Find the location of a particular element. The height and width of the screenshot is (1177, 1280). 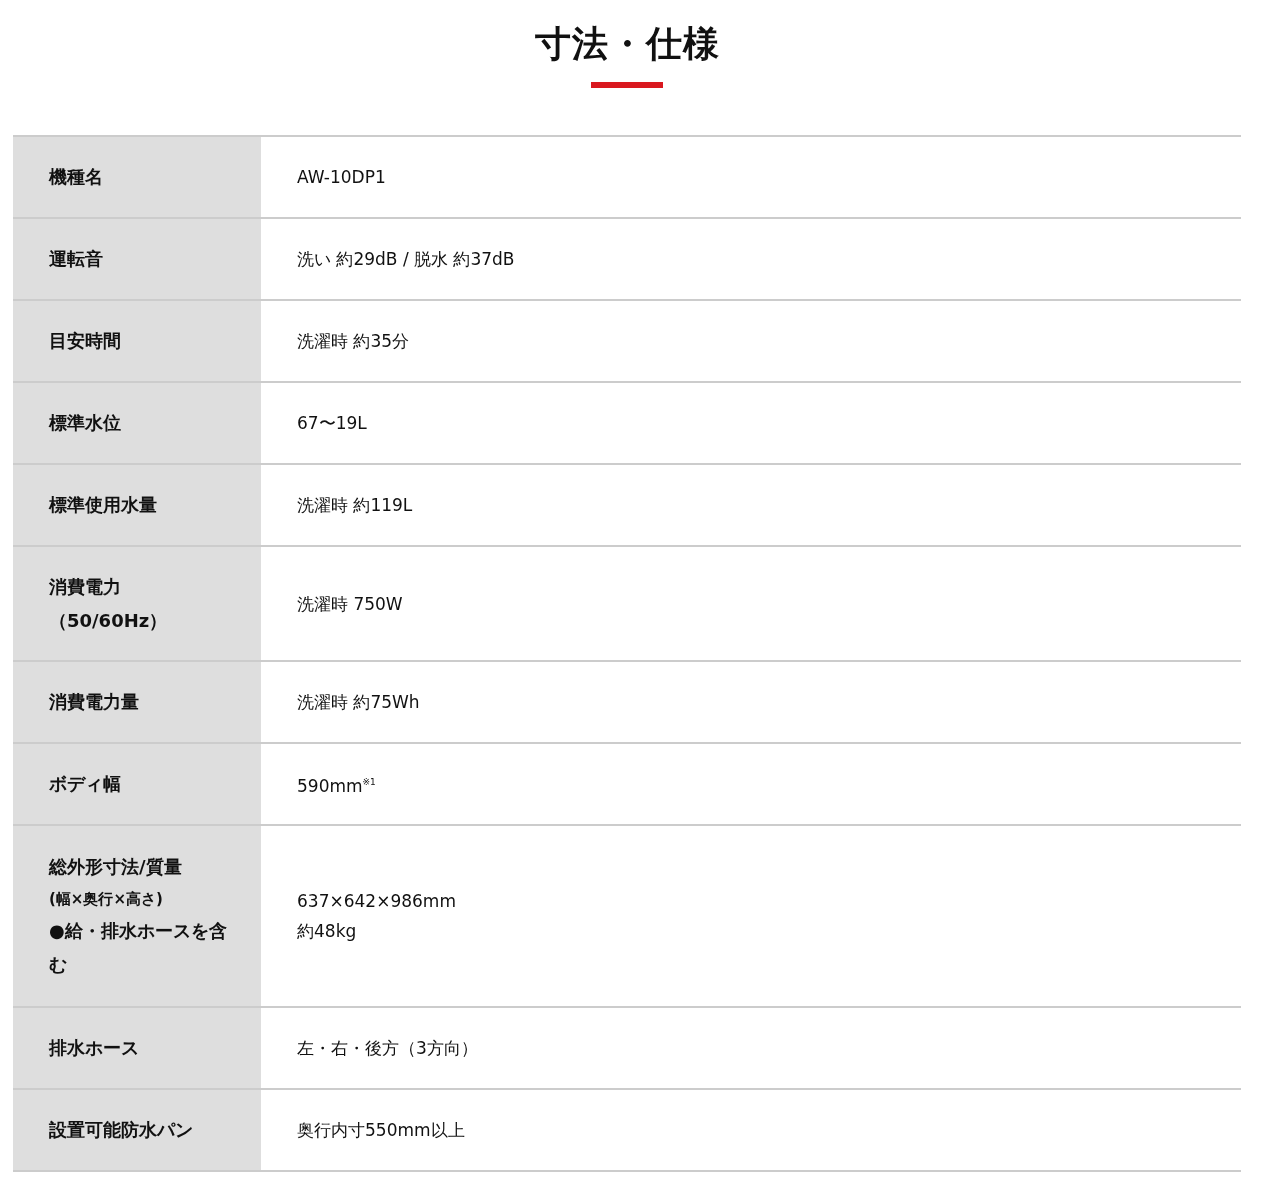

value-text: 奥行内寸550mm以上 is located at coordinates (381, 1130).